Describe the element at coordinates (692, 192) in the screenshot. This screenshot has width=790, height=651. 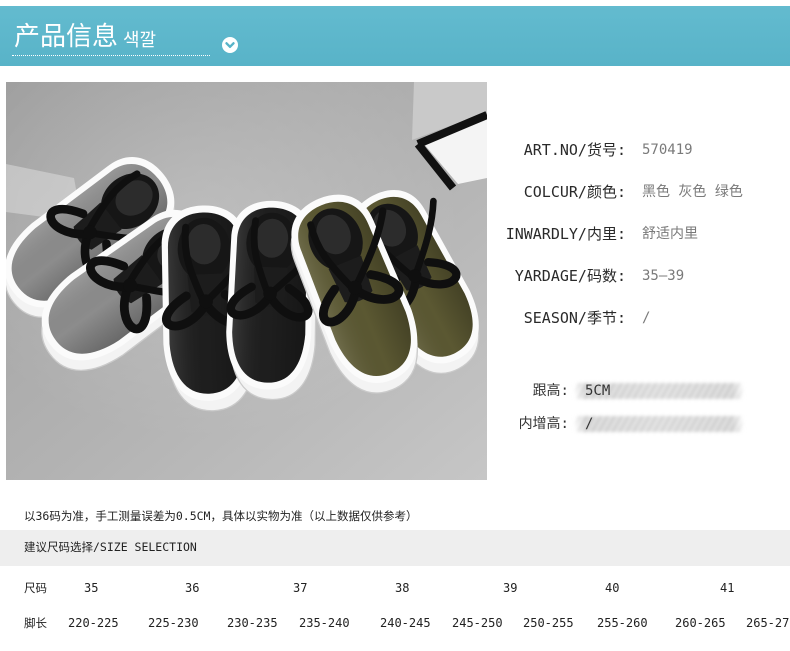
I see `spec-value: 黑色 灰色 绿色` at that location.